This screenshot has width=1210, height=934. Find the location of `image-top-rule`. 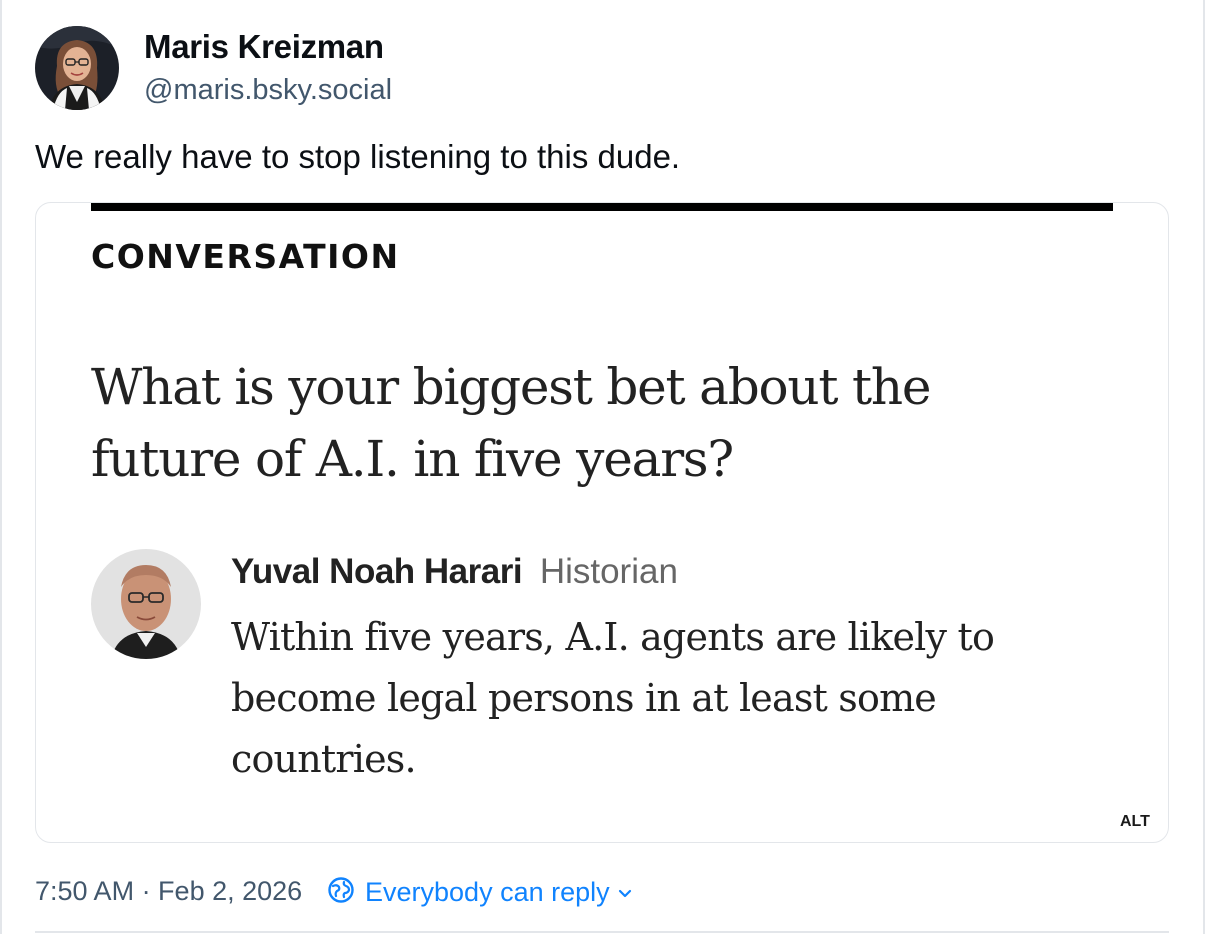

image-top-rule is located at coordinates (602, 207).